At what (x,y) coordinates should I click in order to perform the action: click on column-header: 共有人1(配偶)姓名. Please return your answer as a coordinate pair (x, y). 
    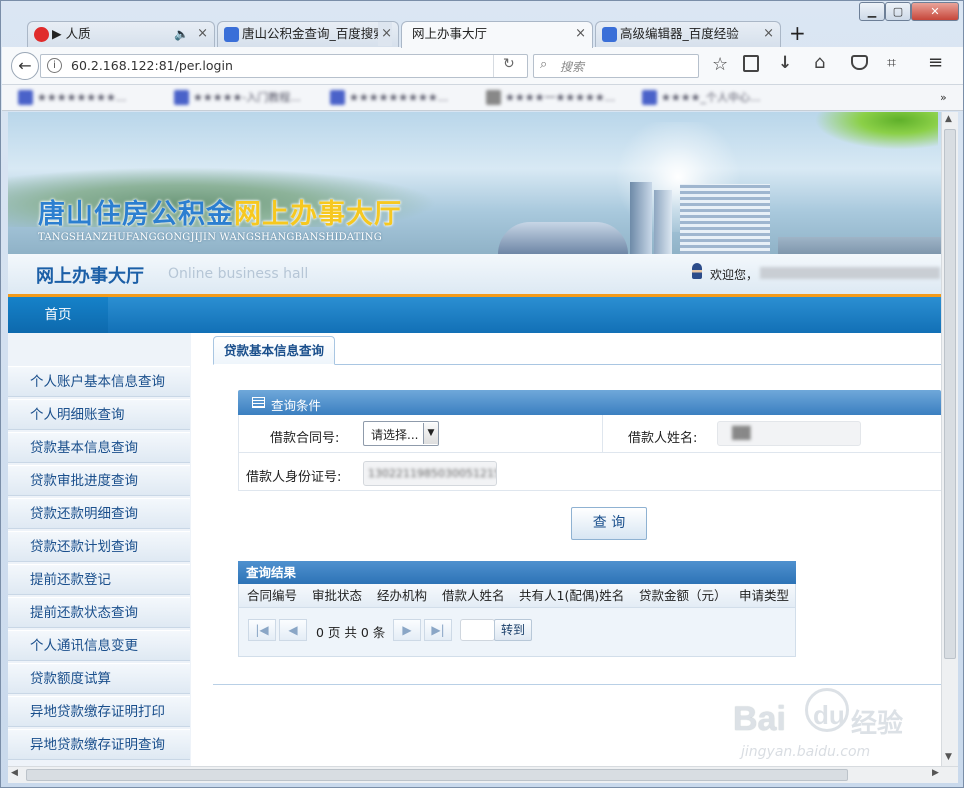
    Looking at the image, I should click on (571, 595).